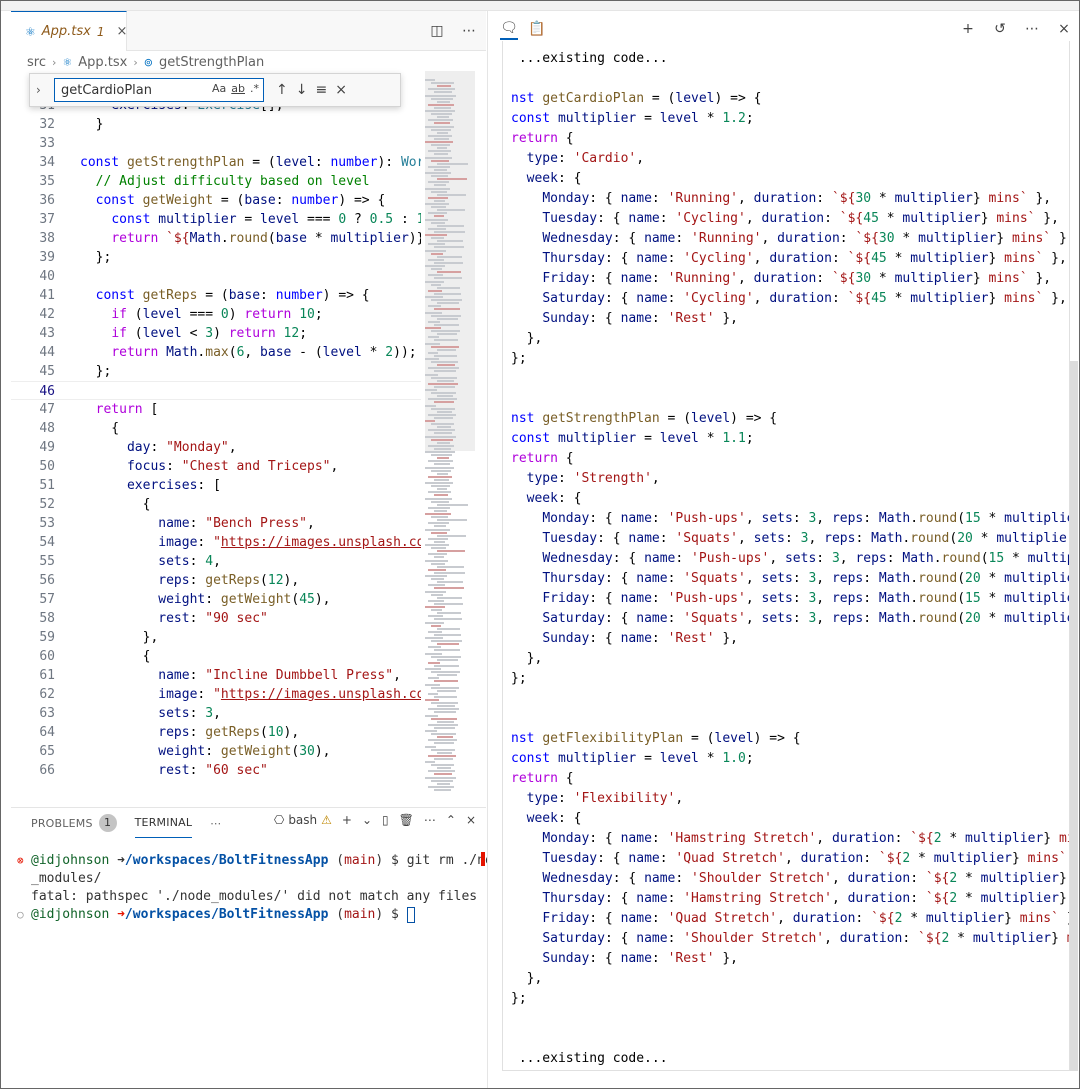 Image resolution: width=1080 pixels, height=1089 pixels. I want to click on code-line: 54 image: "https://images.unsplash.co, so click(216, 542).